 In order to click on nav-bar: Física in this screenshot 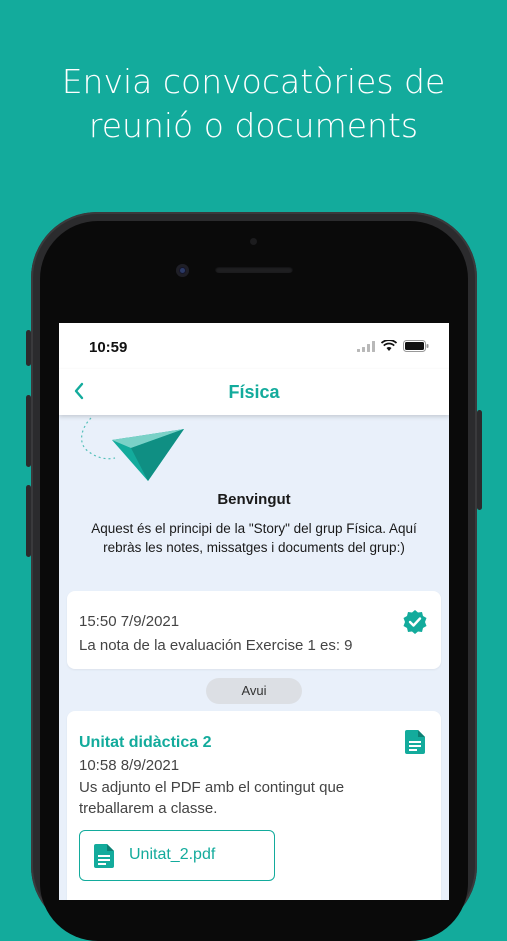, I will do `click(254, 392)`.